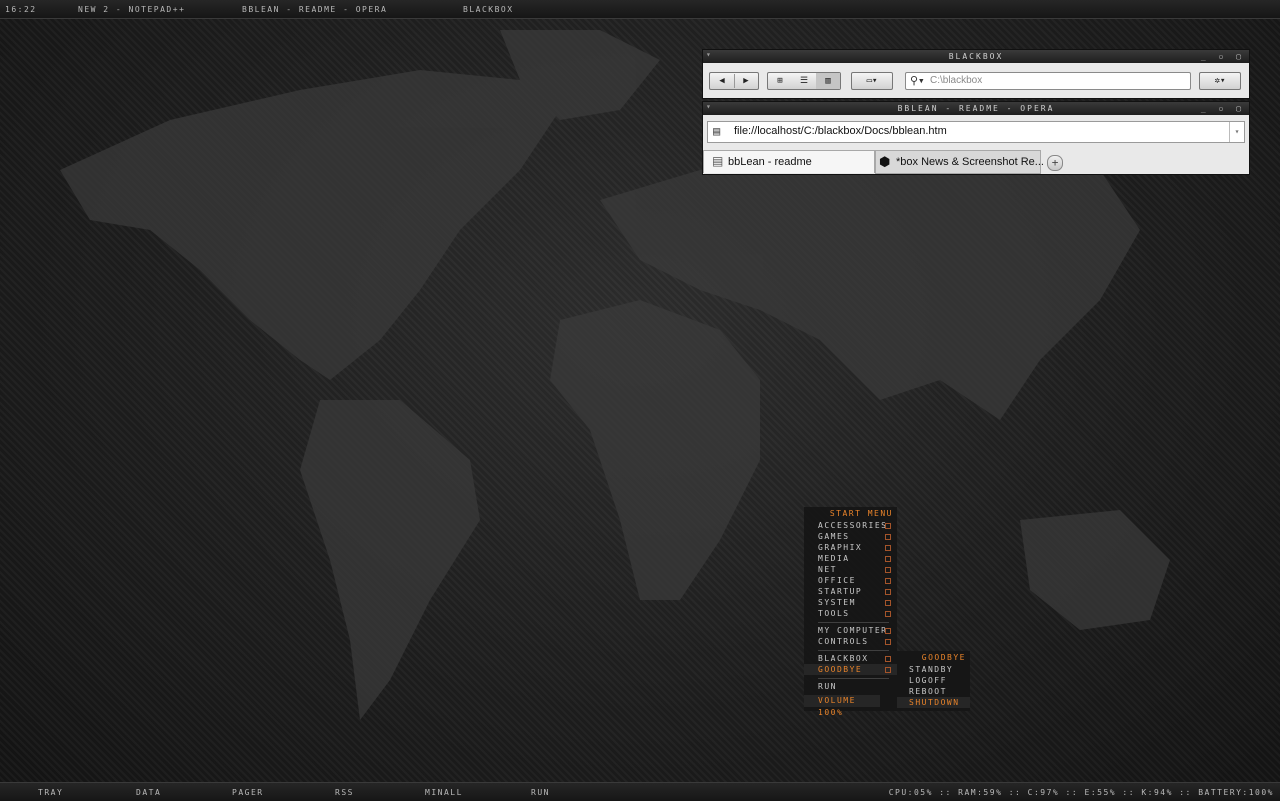 The image size is (1280, 801). I want to click on task-opera: BBLEAN - README - OPERA, so click(314, 9).